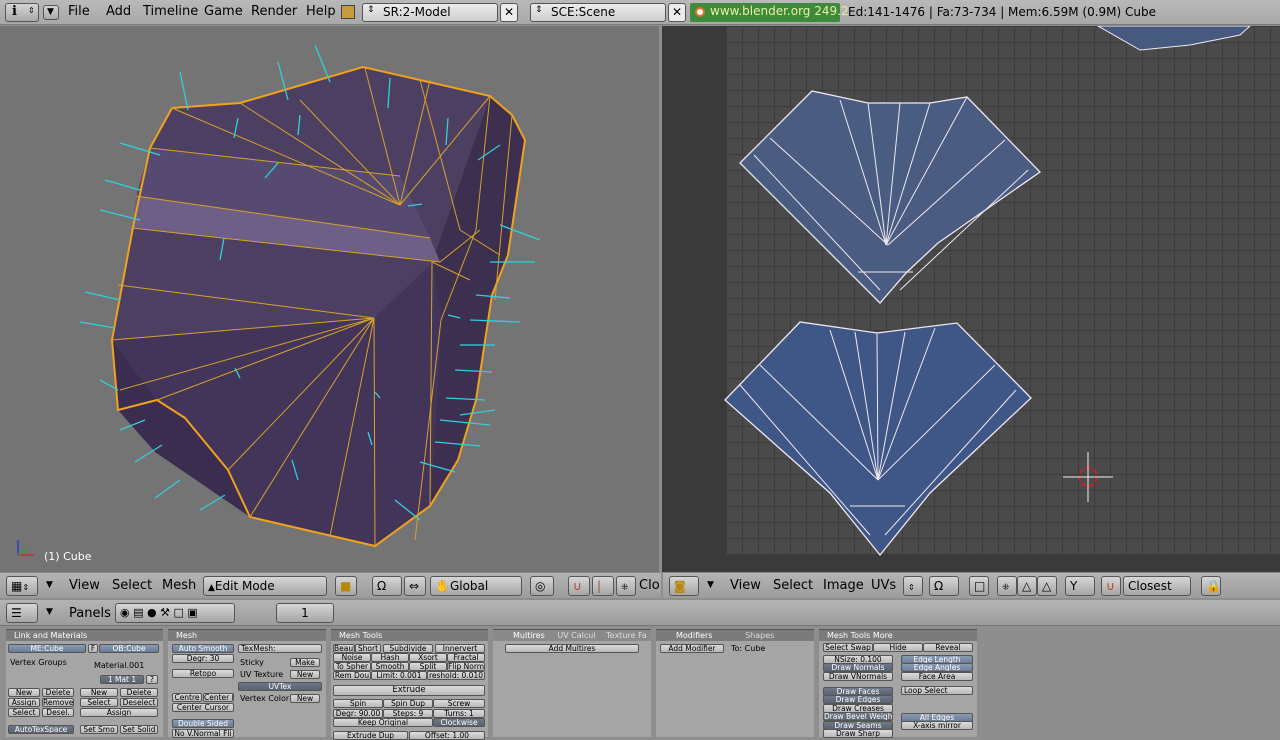  What do you see at coordinates (456, 675) in the screenshot?
I see `threshold-field: reshold: 0.010` at bounding box center [456, 675].